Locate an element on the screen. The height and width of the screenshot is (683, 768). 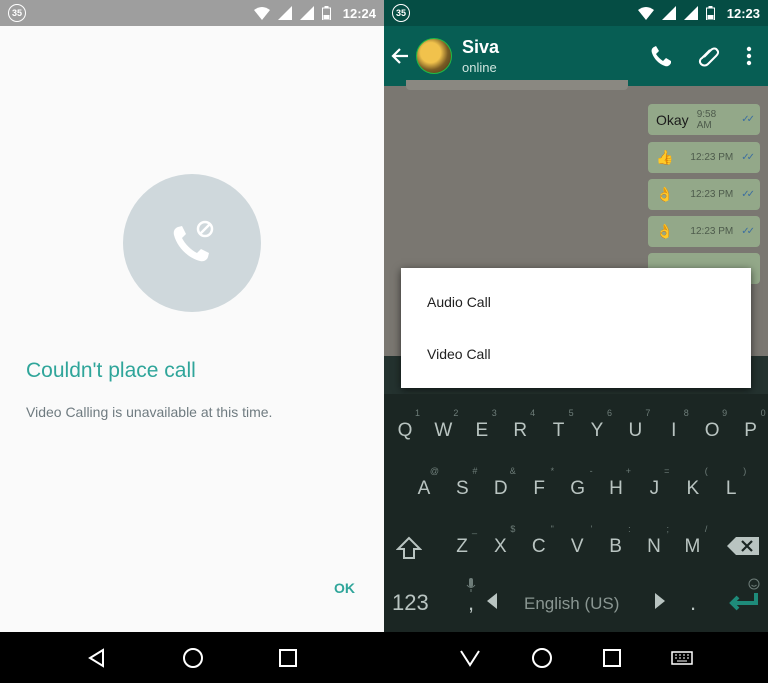
key-label: K is located at coordinates (693, 488).